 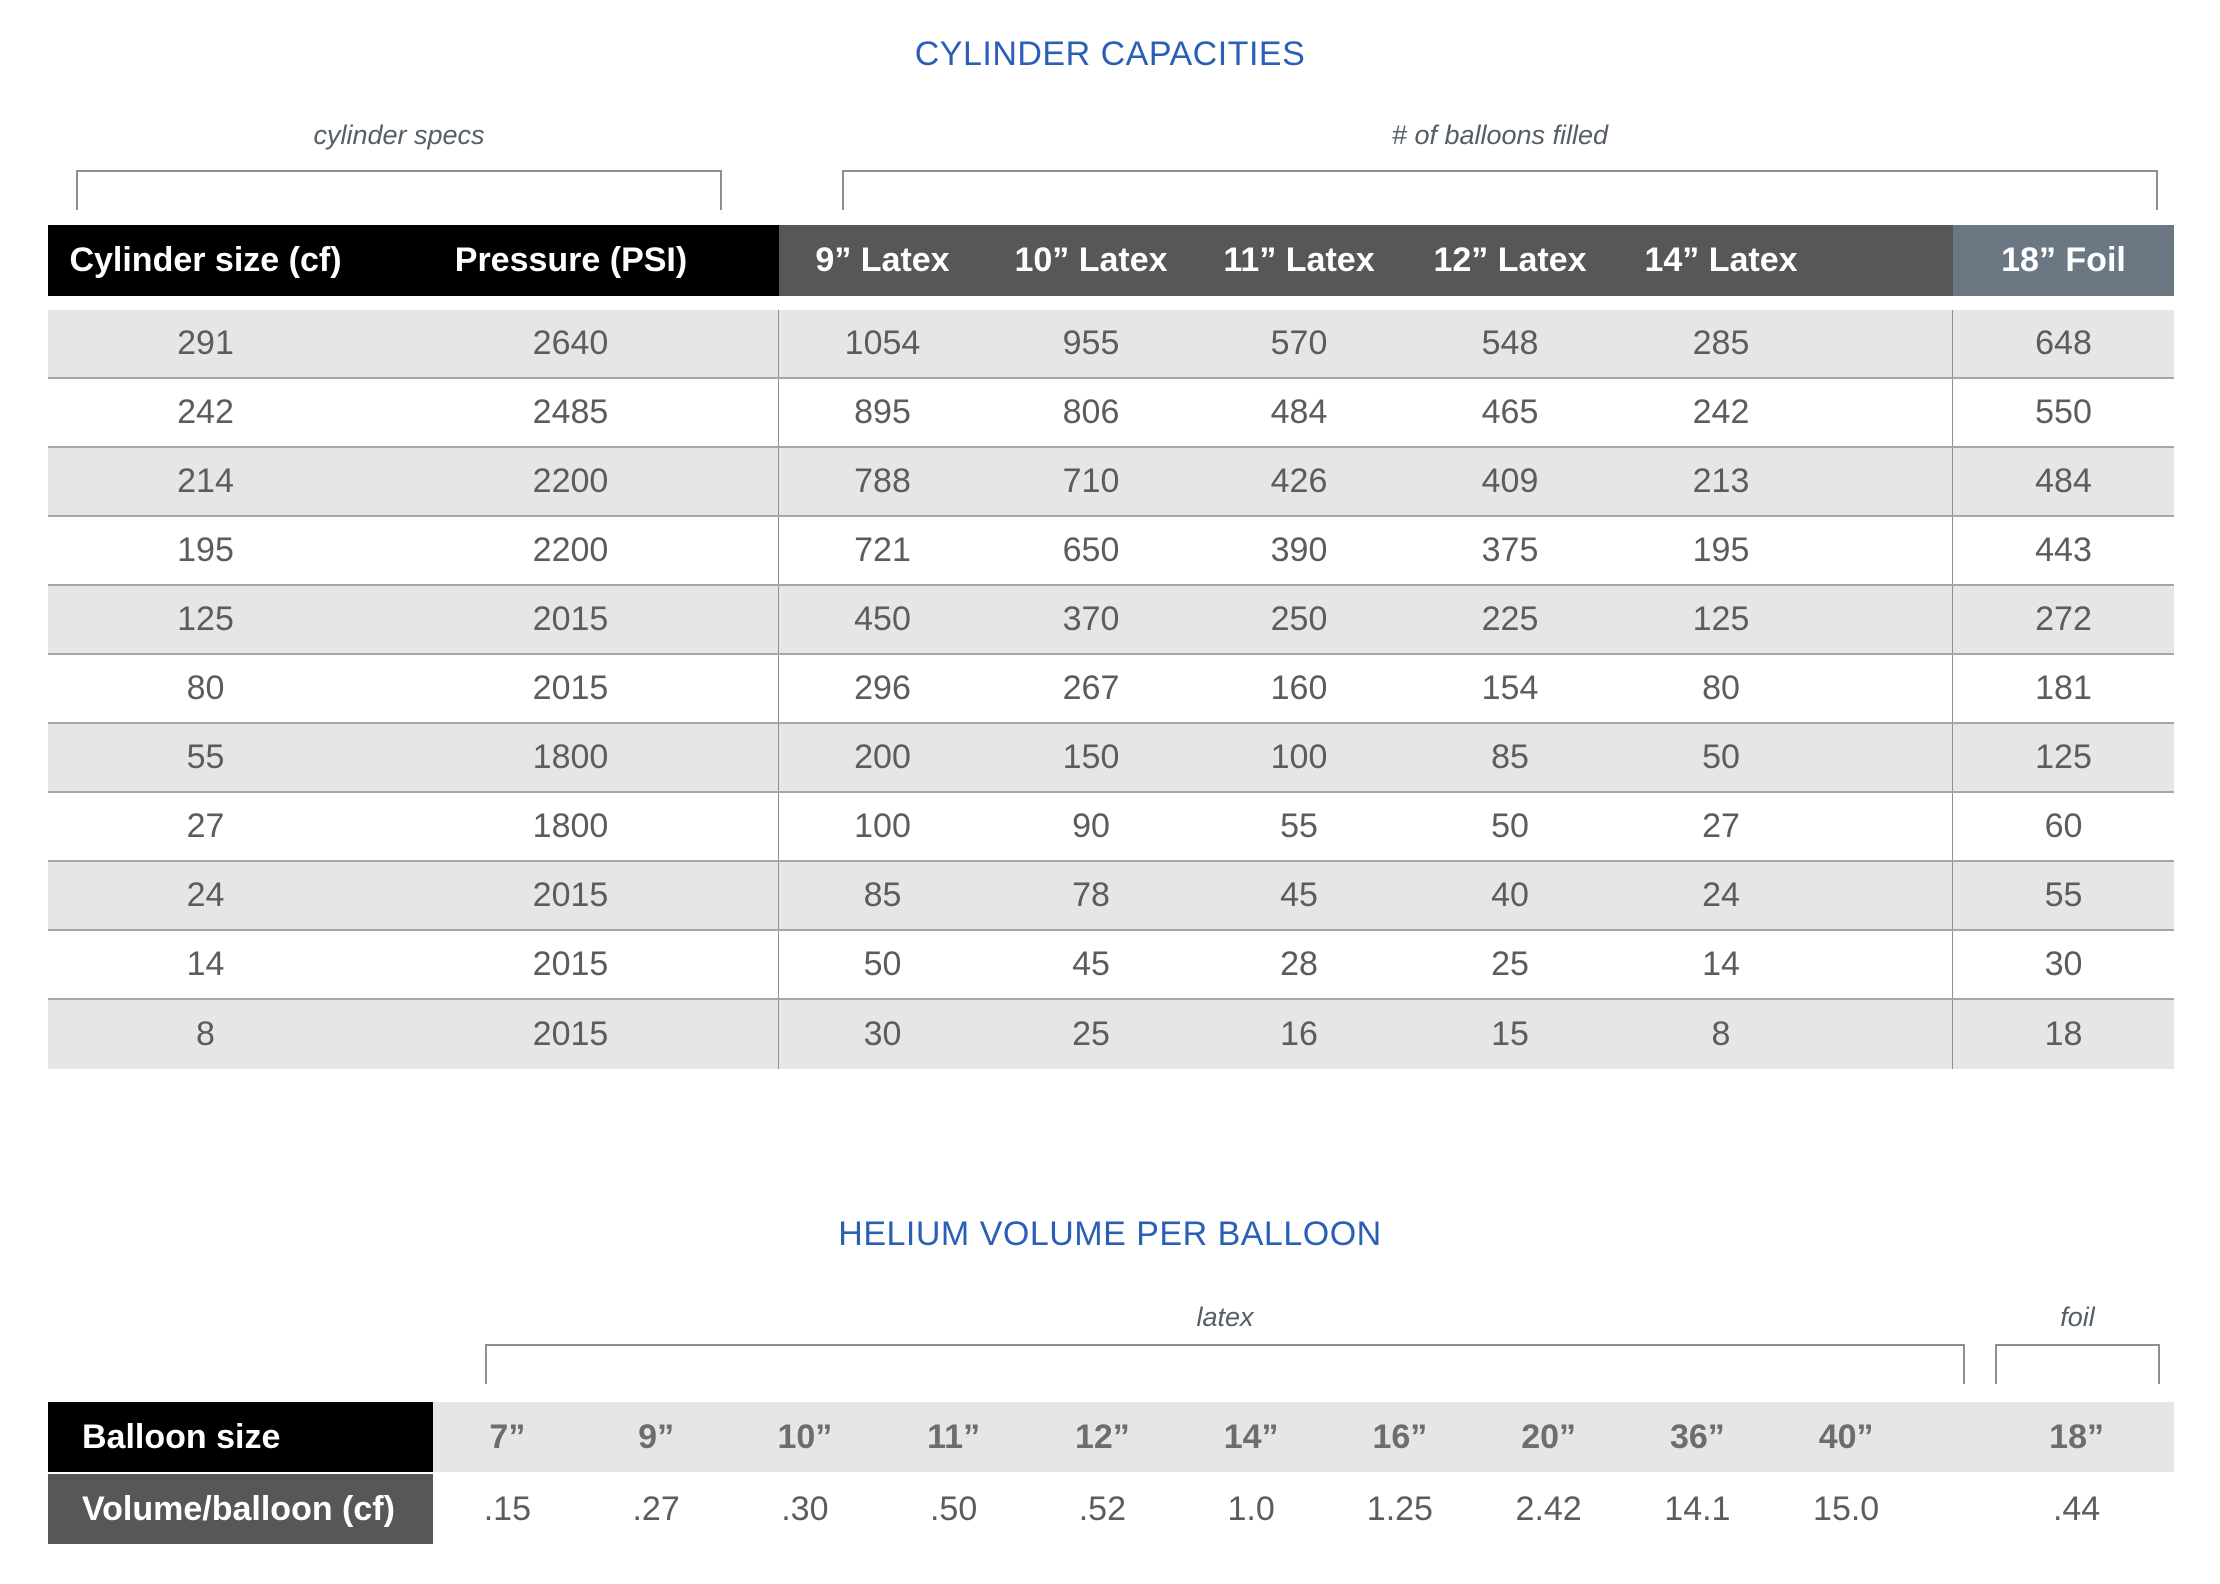 What do you see at coordinates (2063, 619) in the screenshot?
I see `foil-18-cell: 272` at bounding box center [2063, 619].